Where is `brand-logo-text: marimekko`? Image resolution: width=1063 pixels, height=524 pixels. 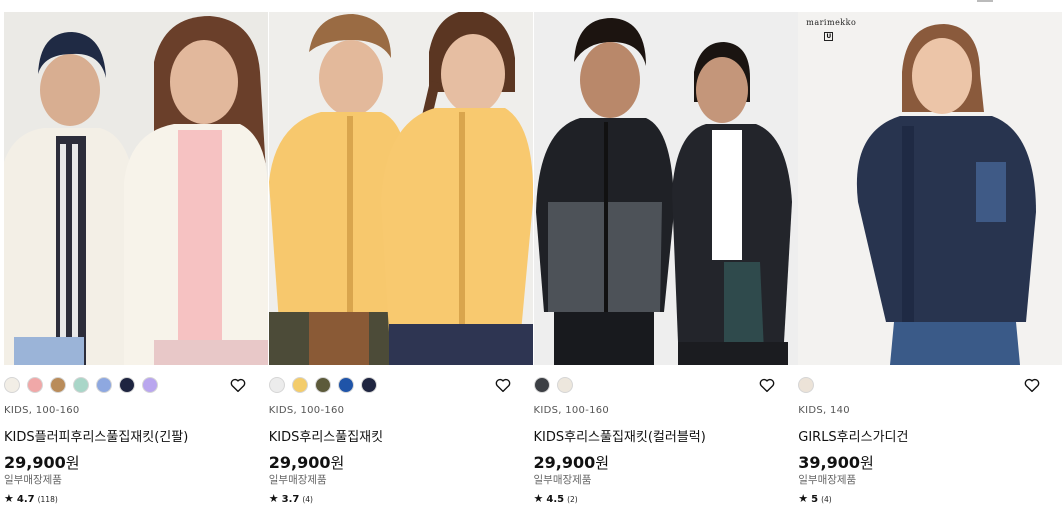 brand-logo-text: marimekko is located at coordinates (831, 22).